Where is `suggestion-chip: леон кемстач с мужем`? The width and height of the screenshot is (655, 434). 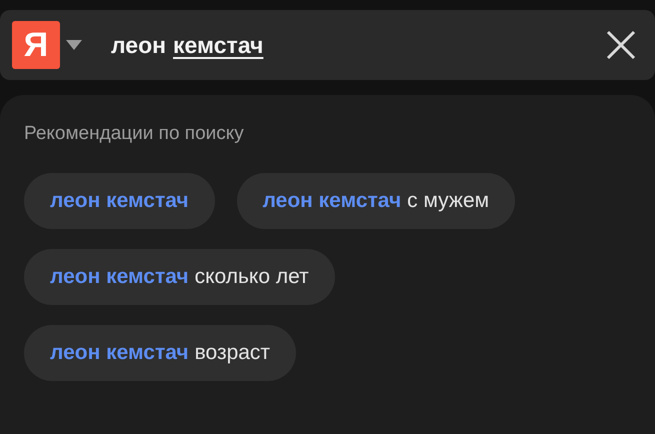
suggestion-chip: леон кемстач с мужем is located at coordinates (376, 201).